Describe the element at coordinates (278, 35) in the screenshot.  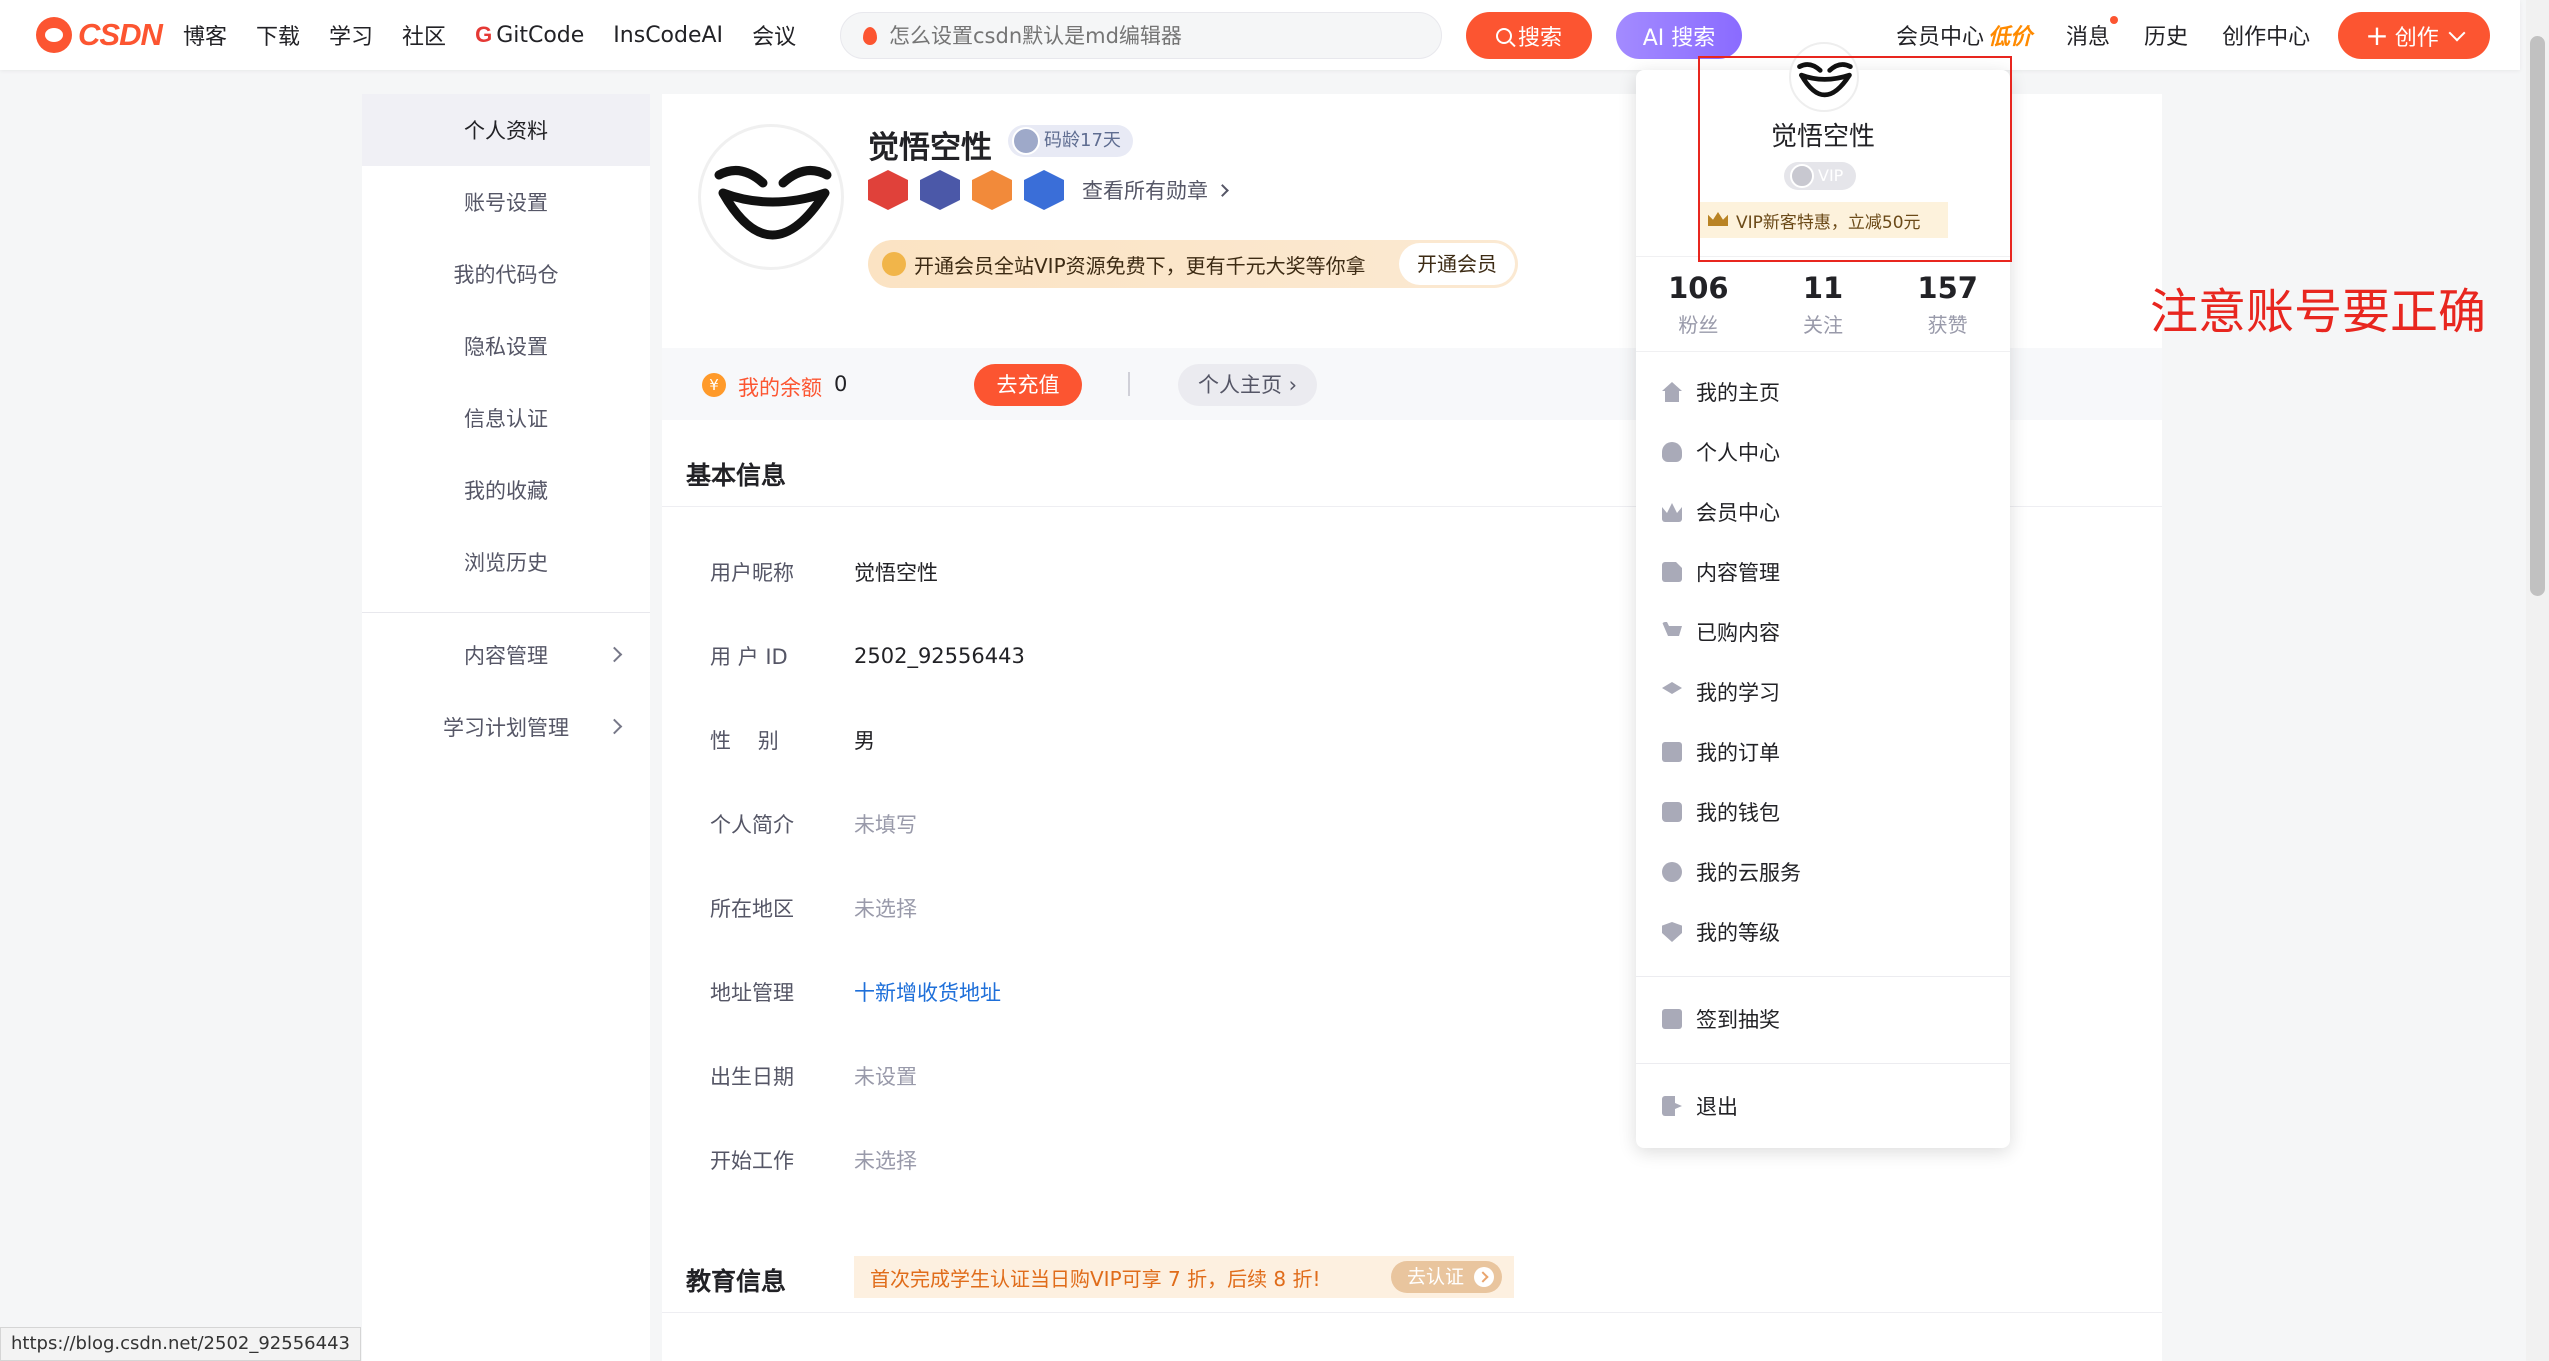
I see `nav-download: 下载` at that location.